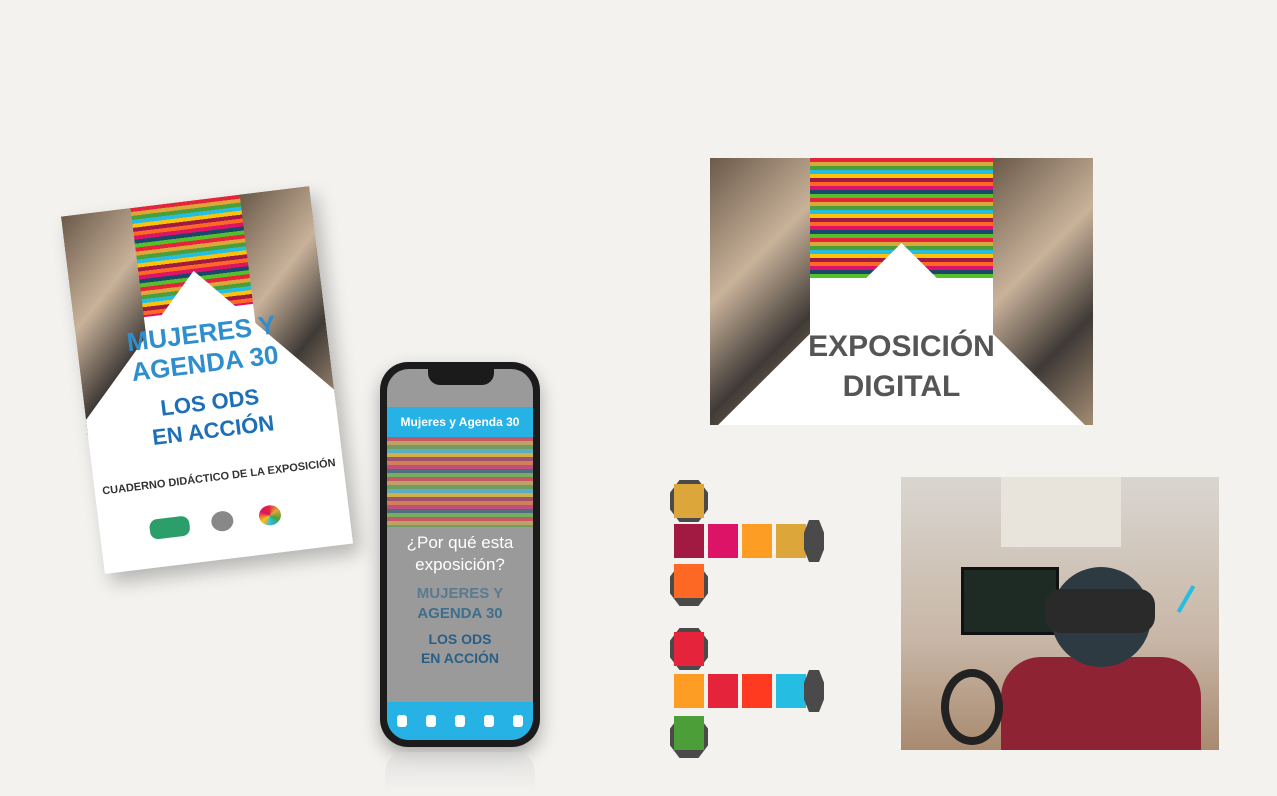  I want to click on chair, so click(1186, 599).